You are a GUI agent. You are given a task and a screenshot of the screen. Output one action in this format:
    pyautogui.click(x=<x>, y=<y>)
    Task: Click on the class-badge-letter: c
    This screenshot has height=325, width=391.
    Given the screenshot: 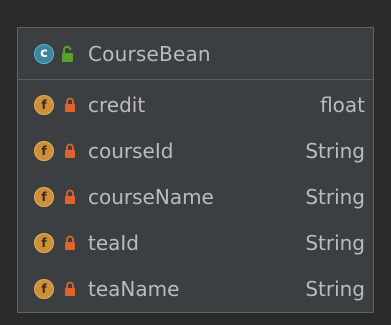 What is the action you would take?
    pyautogui.click(x=44, y=53)
    